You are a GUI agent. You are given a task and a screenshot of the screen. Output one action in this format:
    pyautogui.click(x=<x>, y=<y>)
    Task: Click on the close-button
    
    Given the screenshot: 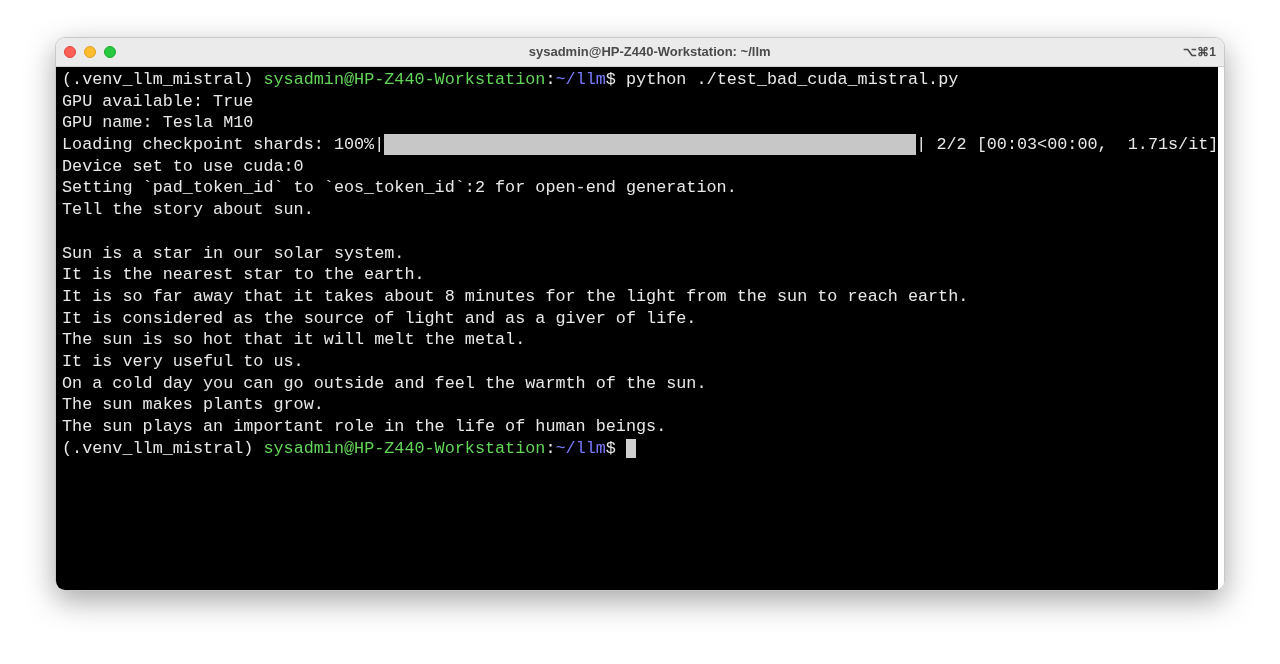 What is the action you would take?
    pyautogui.click(x=70, y=52)
    